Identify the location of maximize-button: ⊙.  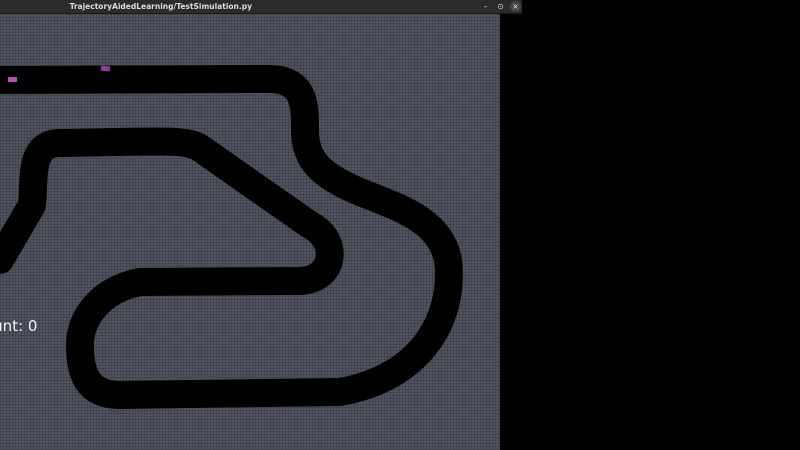
(500, 6).